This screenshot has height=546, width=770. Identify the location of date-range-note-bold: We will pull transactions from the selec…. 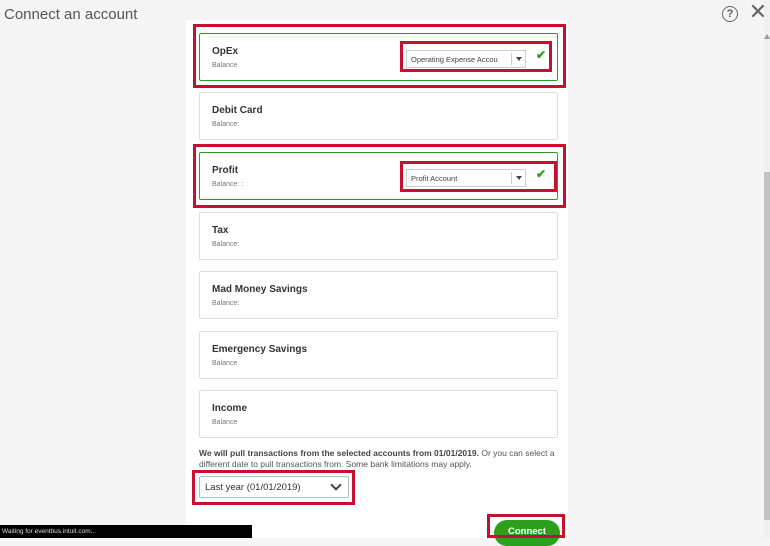
(339, 453).